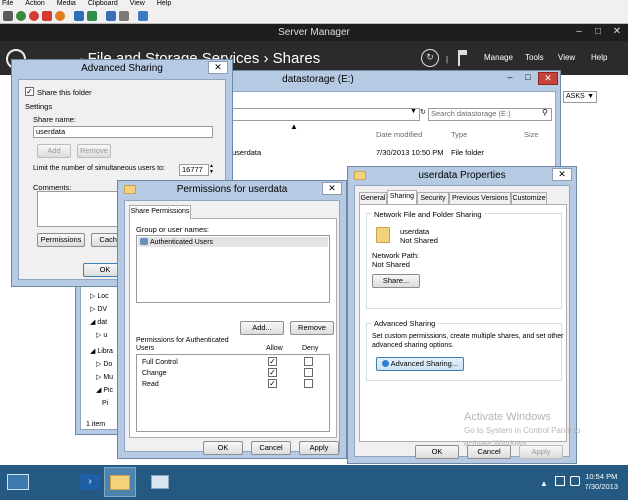 The height and width of the screenshot is (500, 628). Describe the element at coordinates (103, 4) in the screenshot. I see `vm-menu-clipboard: Clipboard` at that location.